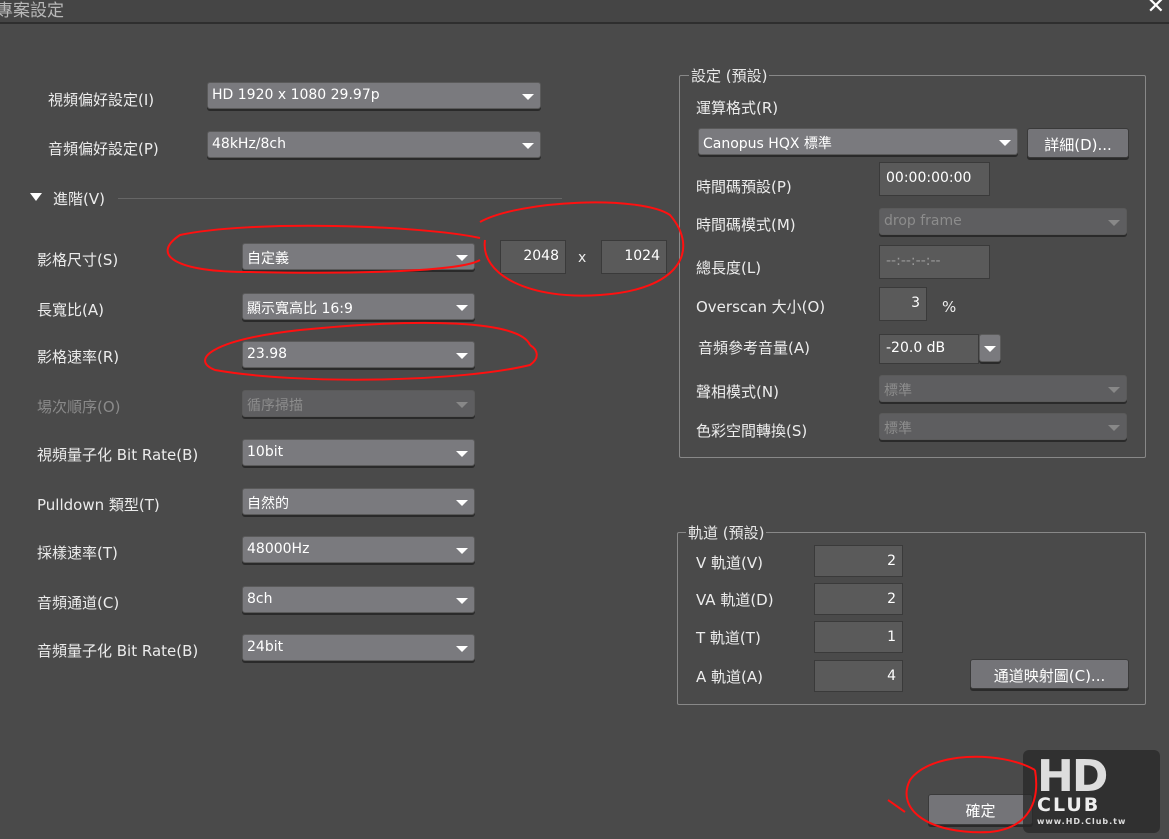 Image resolution: width=1169 pixels, height=839 pixels. I want to click on annotation-circle-frame-rate, so click(371, 351).